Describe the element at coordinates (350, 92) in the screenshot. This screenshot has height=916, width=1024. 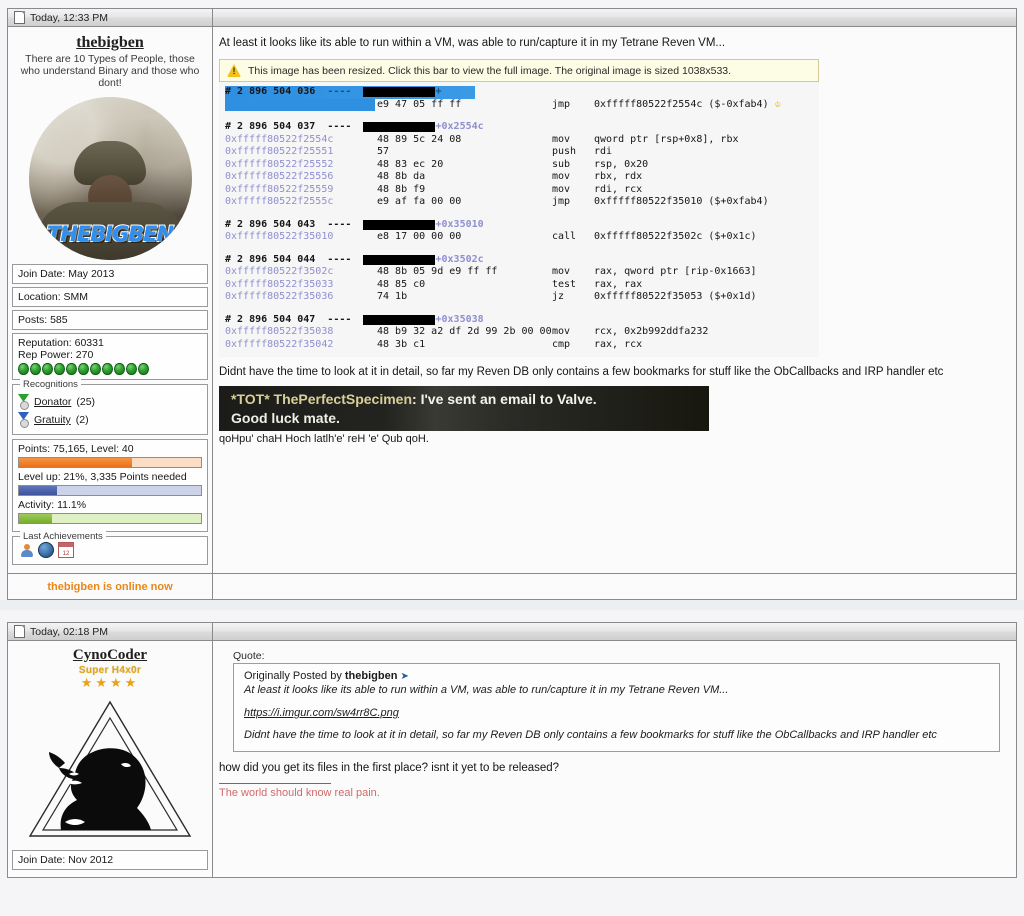
I see `disasm-group-header: # 2 896 504 036 ---- +` at that location.